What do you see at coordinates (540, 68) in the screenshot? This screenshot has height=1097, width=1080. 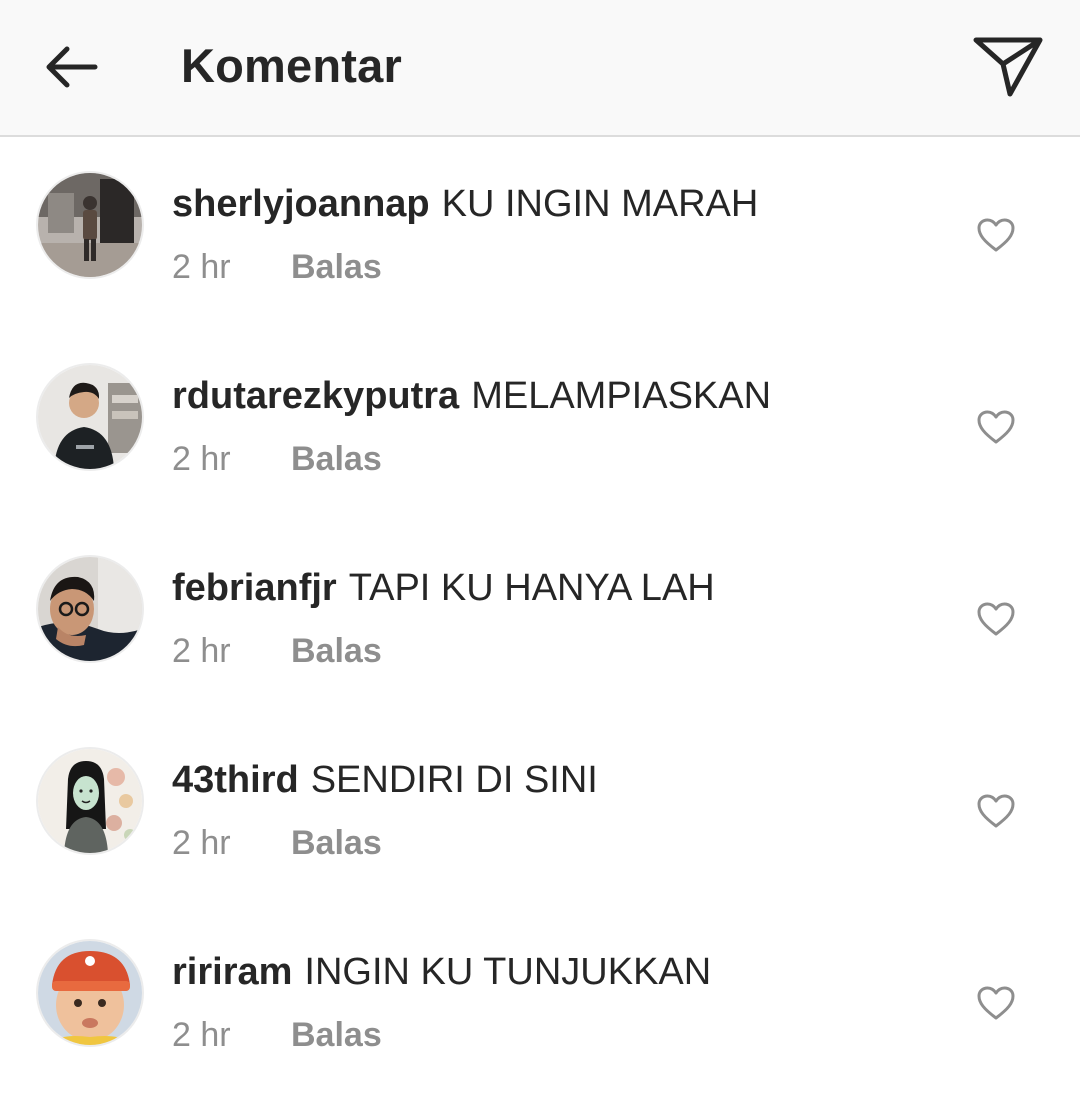 I see `header-bar: Komentar` at bounding box center [540, 68].